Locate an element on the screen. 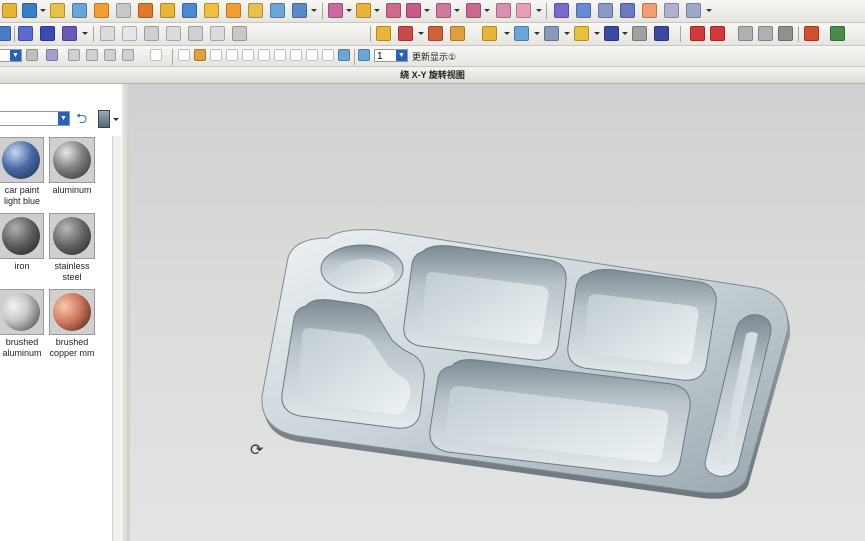  annotation-icon is located at coordinates (661, 33).